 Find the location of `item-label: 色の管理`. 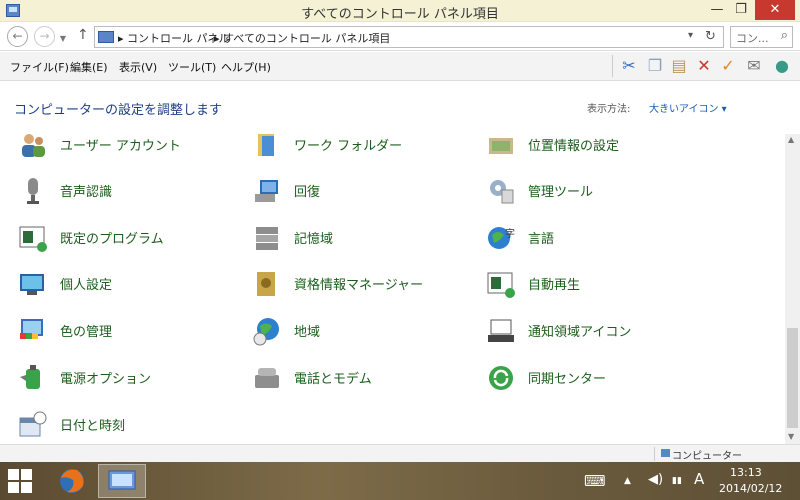

item-label: 色の管理 is located at coordinates (86, 332).